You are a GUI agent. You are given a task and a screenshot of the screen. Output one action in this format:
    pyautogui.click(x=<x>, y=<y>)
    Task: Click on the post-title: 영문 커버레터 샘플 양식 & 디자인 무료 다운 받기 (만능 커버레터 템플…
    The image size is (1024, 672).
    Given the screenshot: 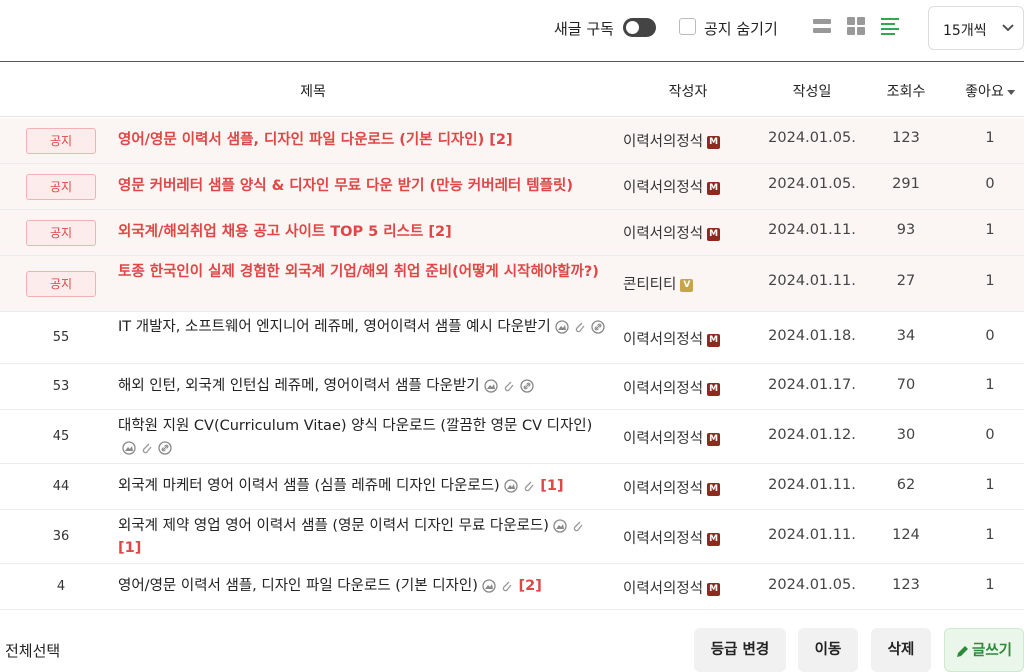 What is the action you would take?
    pyautogui.click(x=345, y=186)
    